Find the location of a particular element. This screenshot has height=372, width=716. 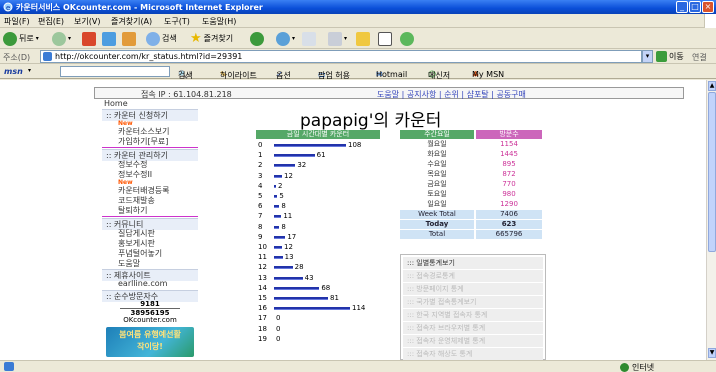

close-button: × is located at coordinates (708, 7).